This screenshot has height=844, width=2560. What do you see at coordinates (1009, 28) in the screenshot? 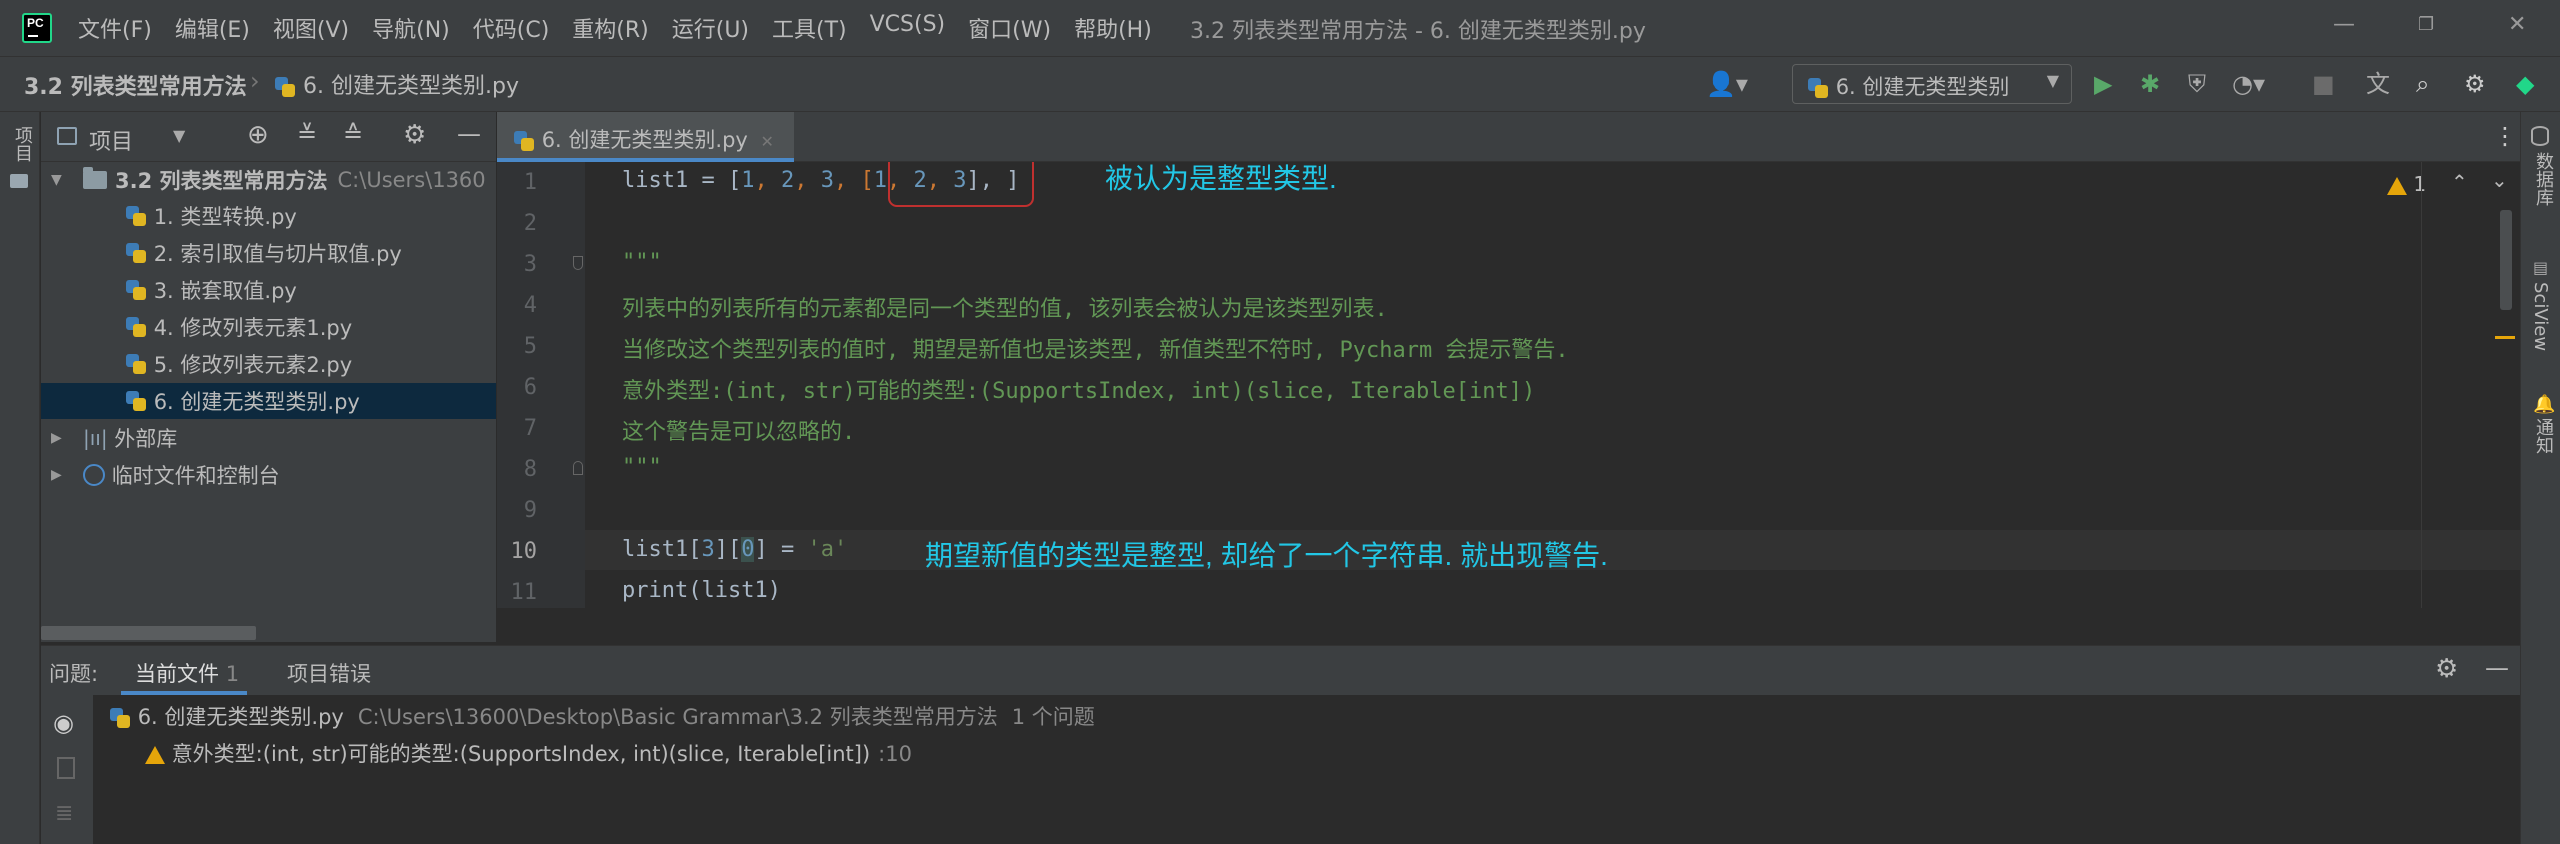
I see `menu-window: 窗口(W)` at bounding box center [1009, 28].